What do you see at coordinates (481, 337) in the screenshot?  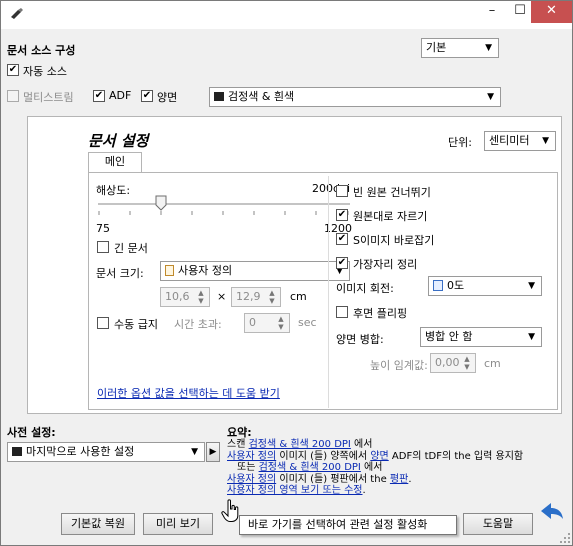 I see `merge-select: 병합 안 함 ▼` at bounding box center [481, 337].